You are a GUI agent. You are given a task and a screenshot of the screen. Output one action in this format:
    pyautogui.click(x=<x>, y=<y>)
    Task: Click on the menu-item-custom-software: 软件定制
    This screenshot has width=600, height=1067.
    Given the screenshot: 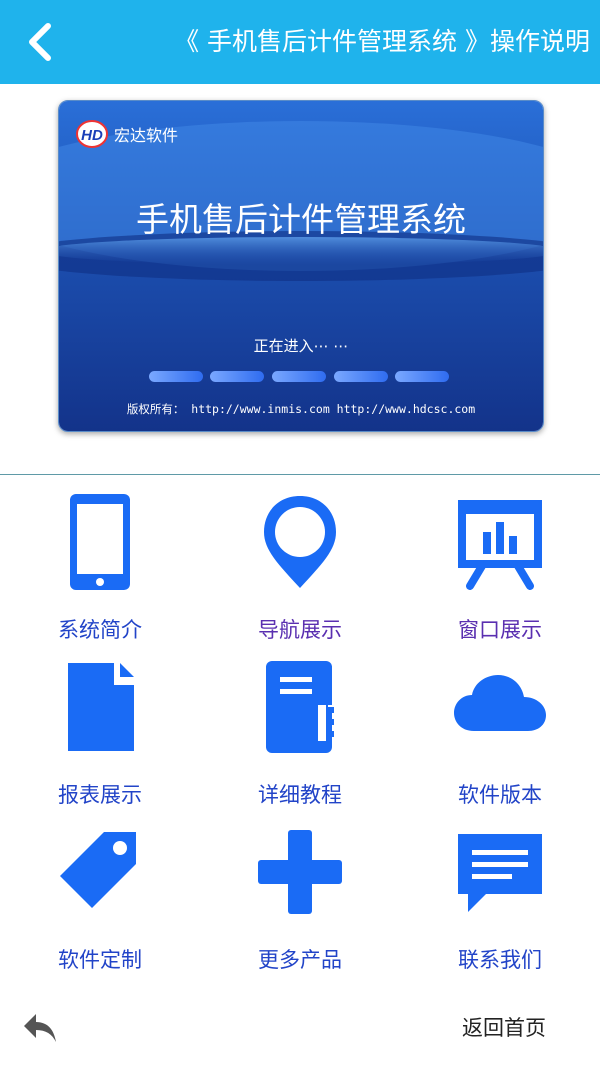 What is the action you would take?
    pyautogui.click(x=100, y=904)
    